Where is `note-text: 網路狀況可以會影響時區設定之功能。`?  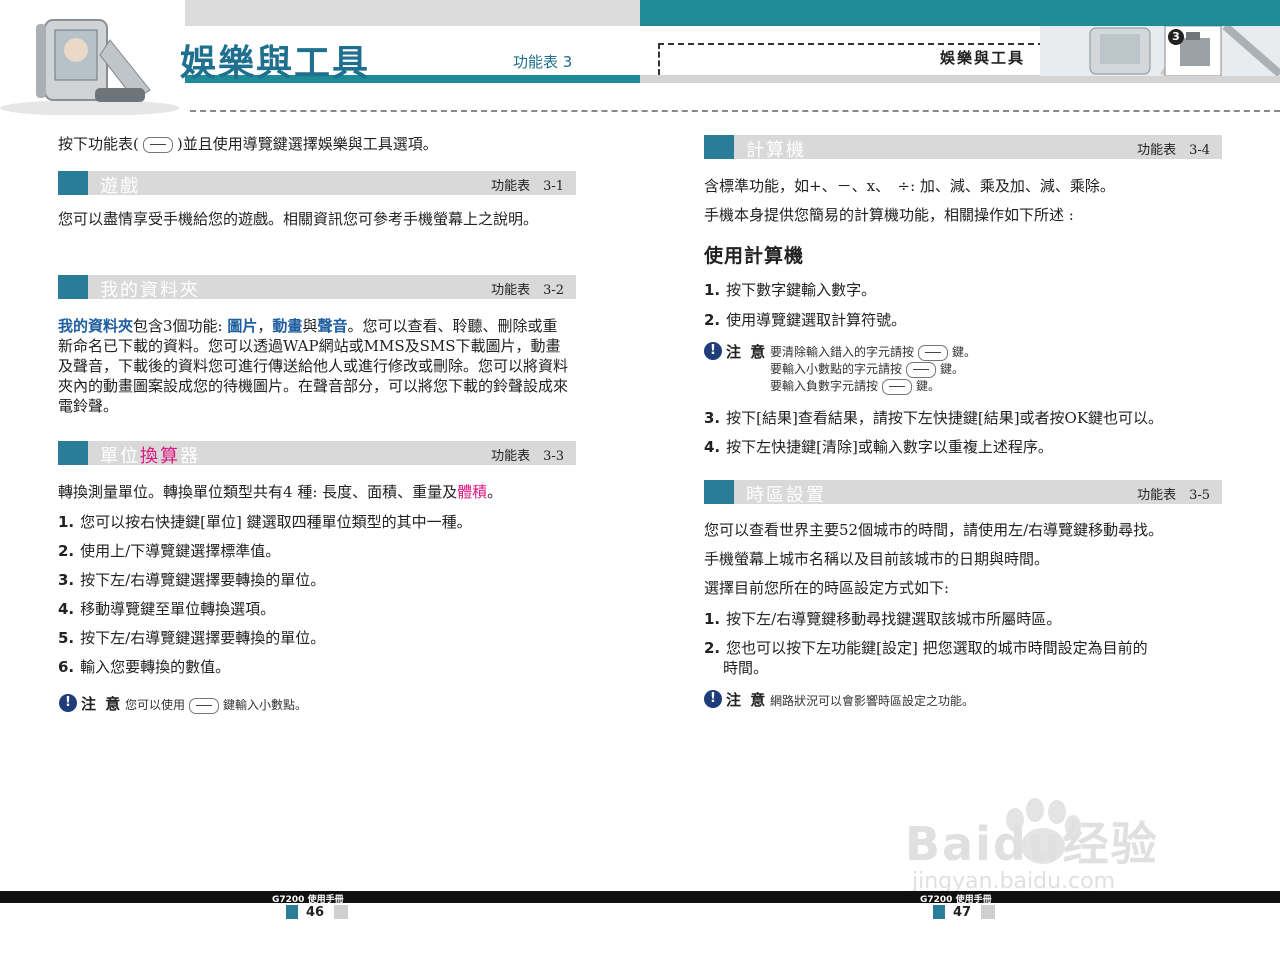
note-text: 網路狀況可以會影響時區設定之功能。 is located at coordinates (872, 701).